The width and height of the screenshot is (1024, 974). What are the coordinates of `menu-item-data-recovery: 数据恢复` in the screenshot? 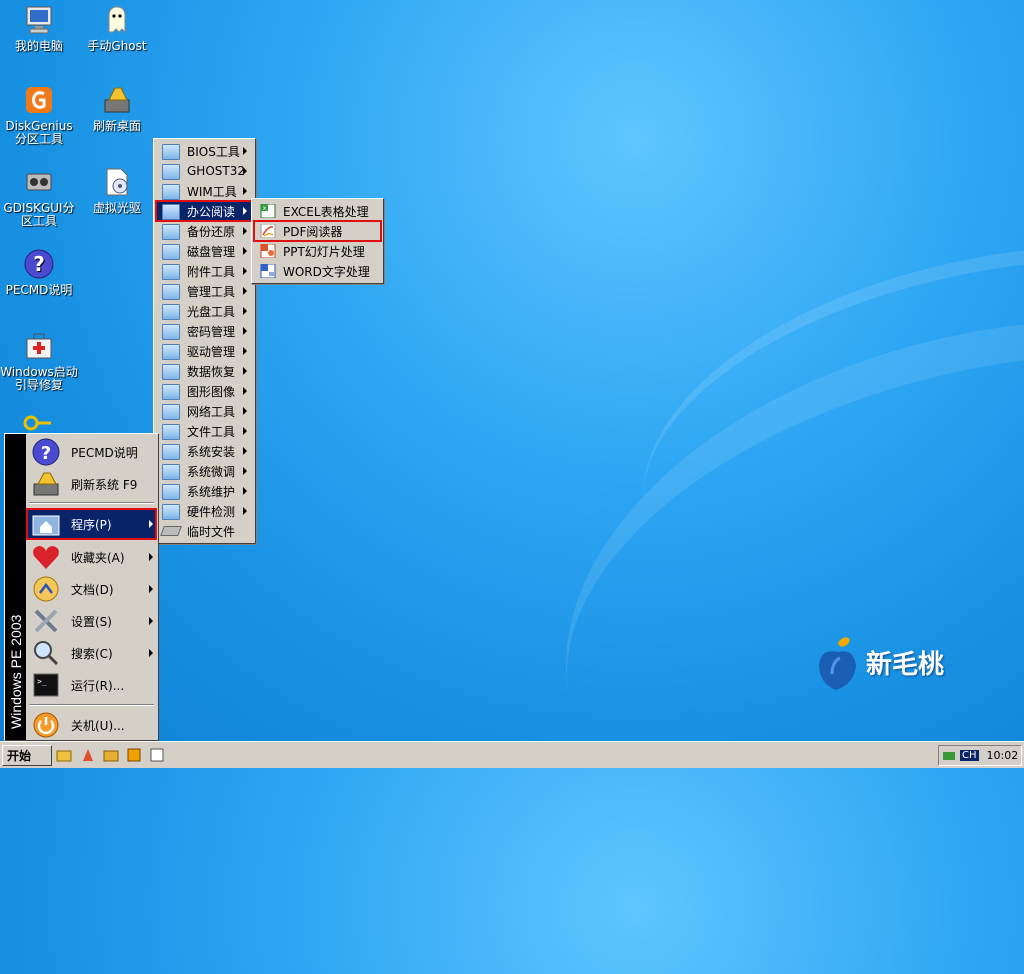 It's located at (204, 371).